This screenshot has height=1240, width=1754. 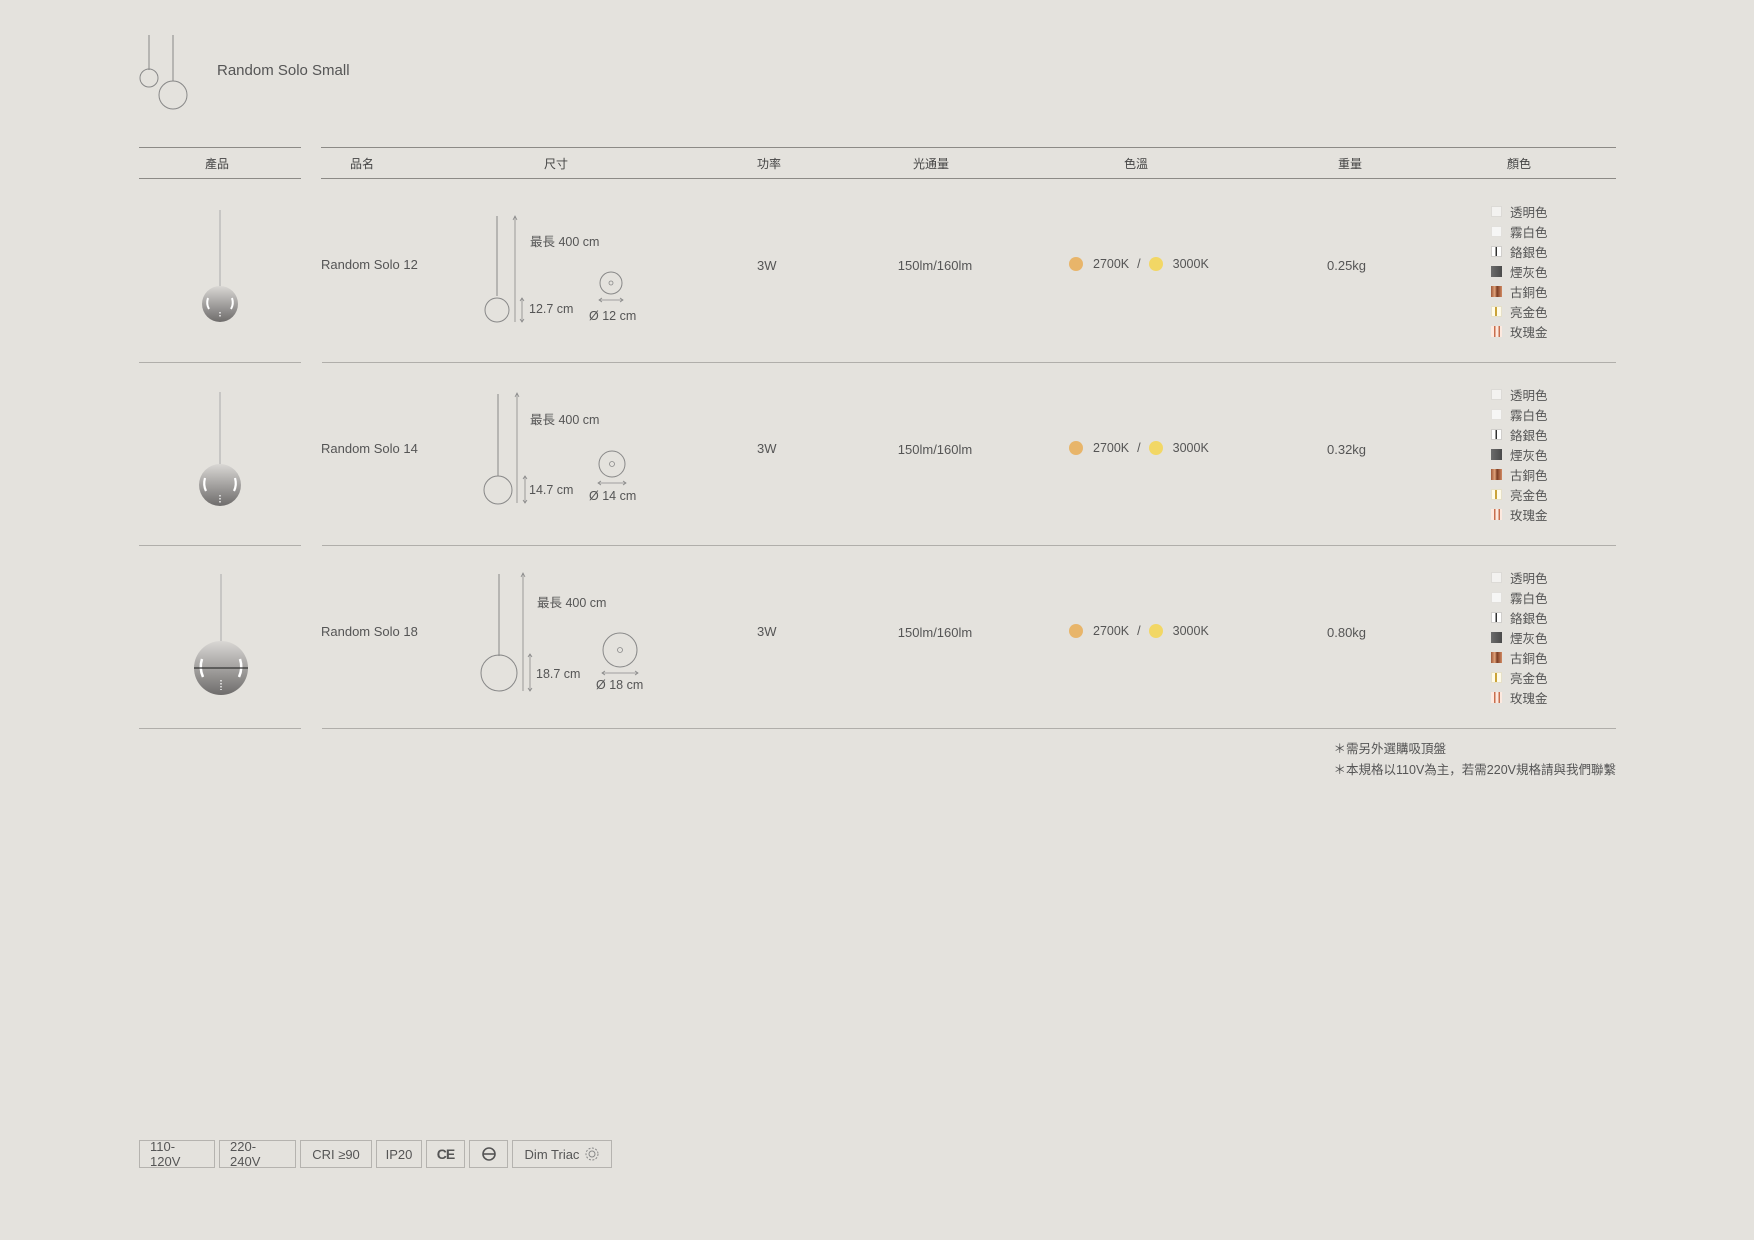 I want to click on height-label: 18.7 cm, so click(x=558, y=674).